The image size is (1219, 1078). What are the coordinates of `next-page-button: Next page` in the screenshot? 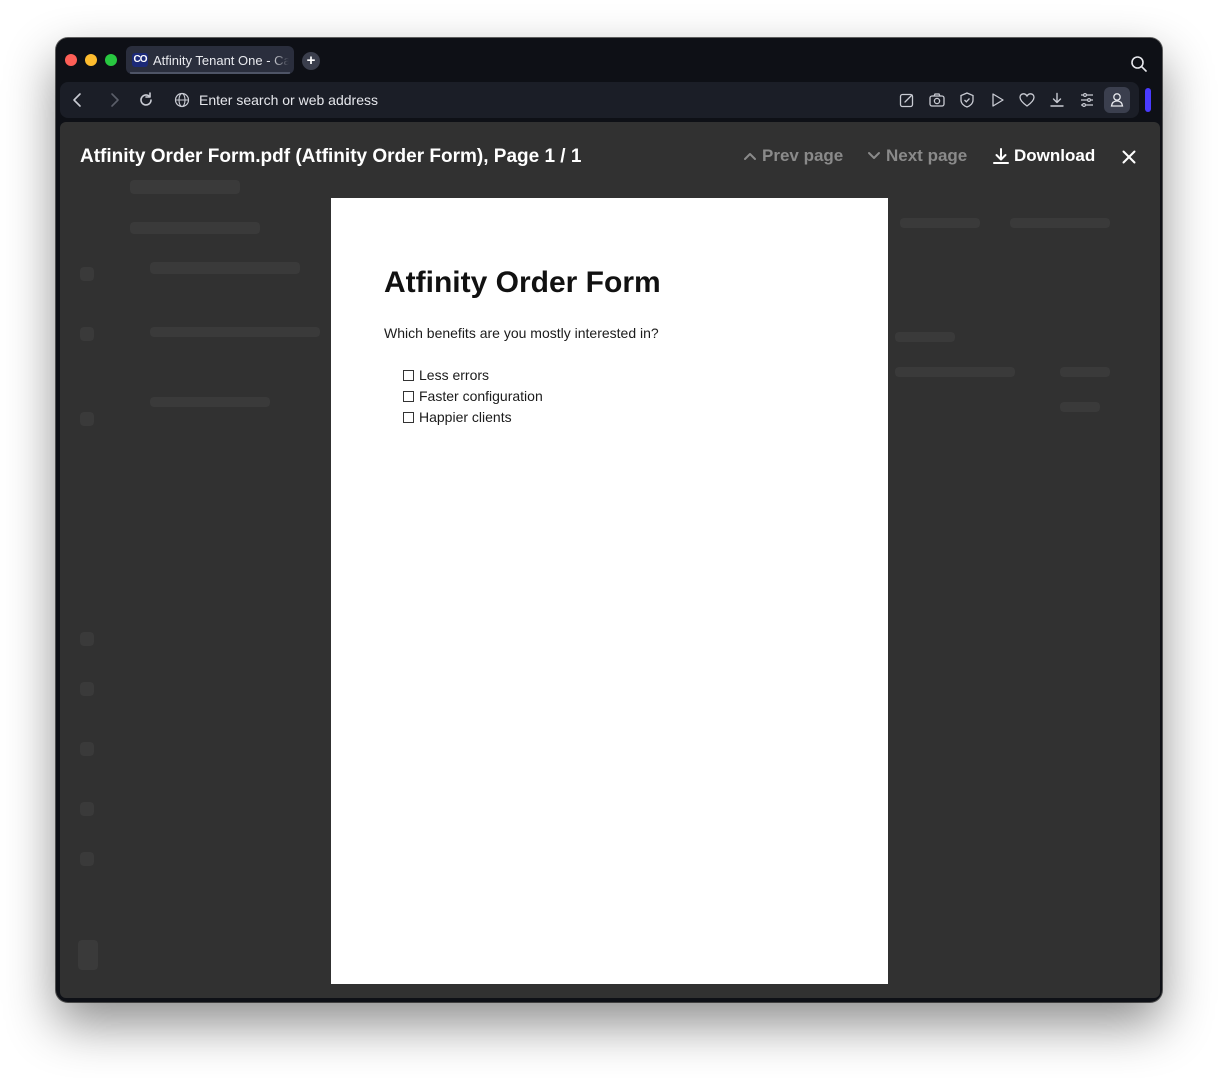 It's located at (916, 156).